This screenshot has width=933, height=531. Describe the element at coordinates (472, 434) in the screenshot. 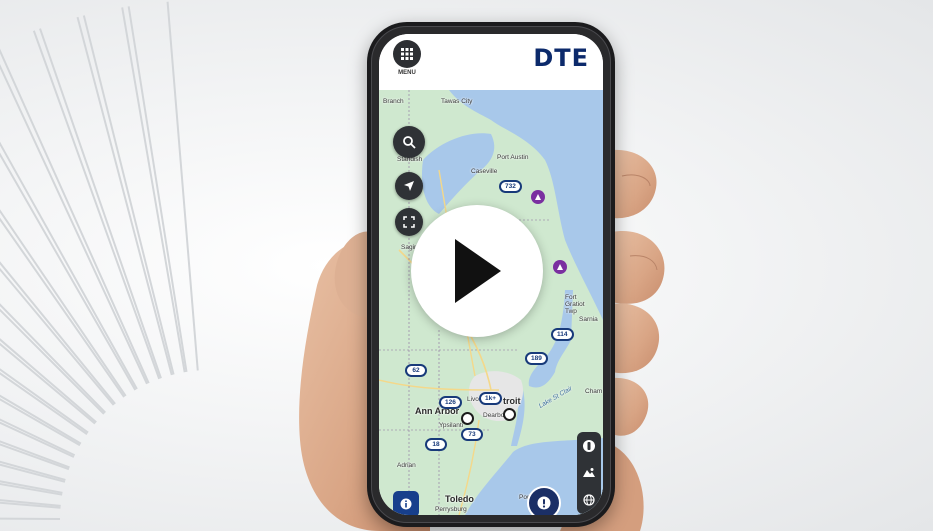

I see `outage-cluster: 73` at that location.